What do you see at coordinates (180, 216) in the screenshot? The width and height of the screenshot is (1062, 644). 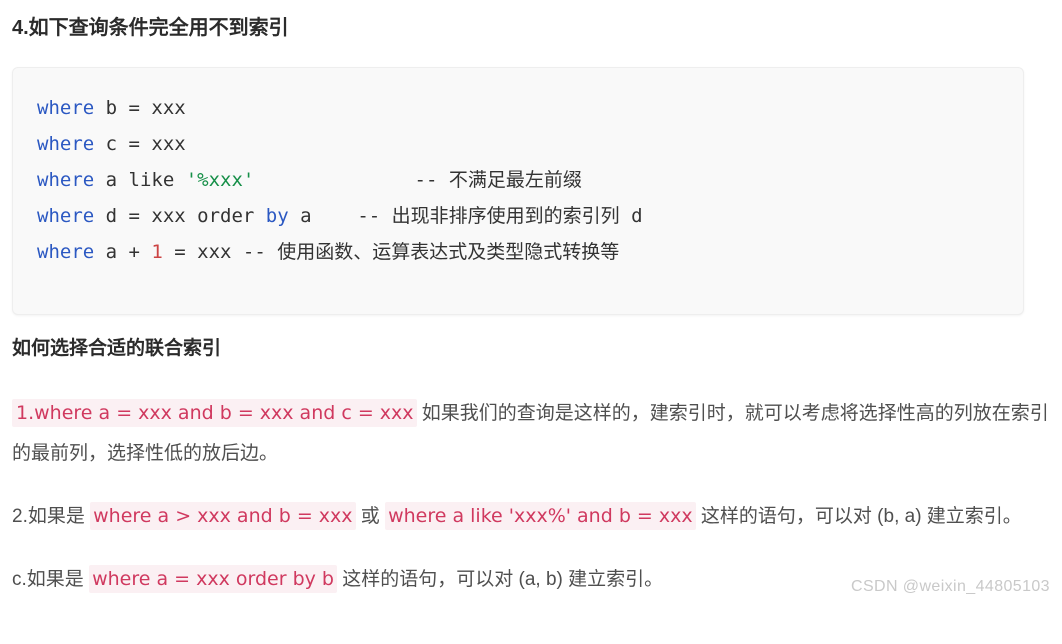 I see `code-token-plain: d = xxx order` at bounding box center [180, 216].